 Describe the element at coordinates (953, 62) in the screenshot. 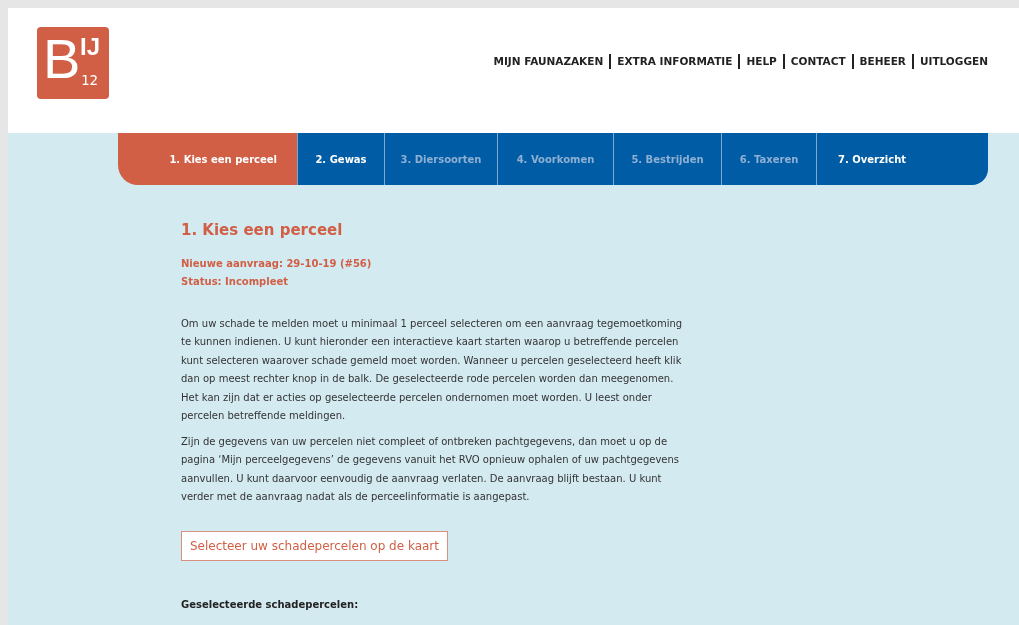

I see `nav-link: UITLOGGEN` at that location.